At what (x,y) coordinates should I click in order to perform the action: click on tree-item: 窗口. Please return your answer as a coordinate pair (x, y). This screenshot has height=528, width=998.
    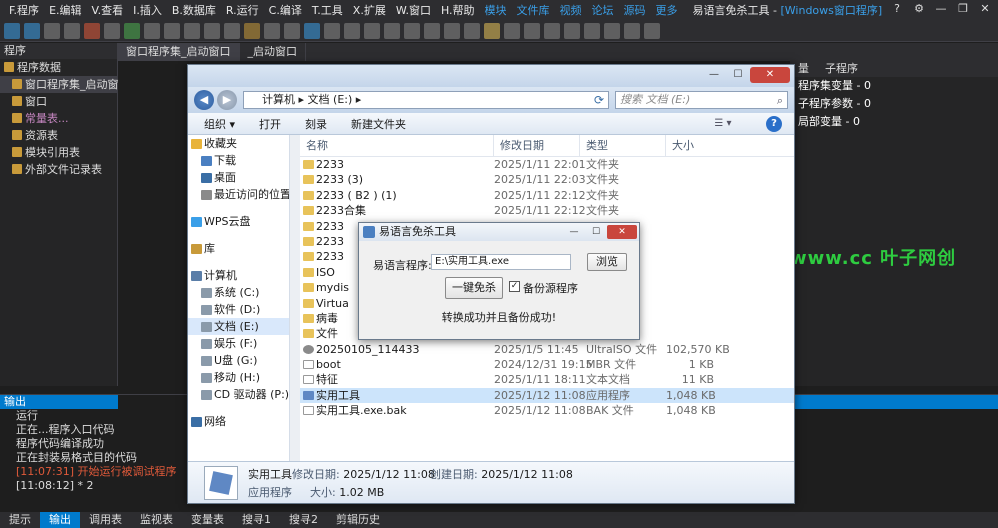
    Looking at the image, I should click on (58, 101).